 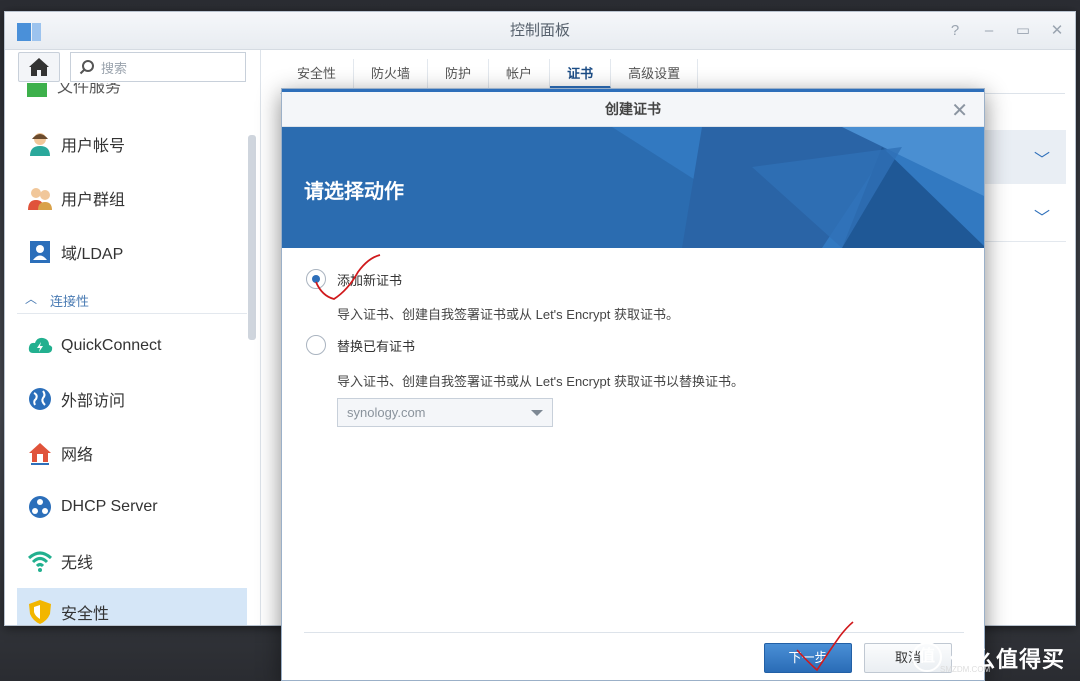 What do you see at coordinates (37, 90) in the screenshot?
I see `file-services-icon` at bounding box center [37, 90].